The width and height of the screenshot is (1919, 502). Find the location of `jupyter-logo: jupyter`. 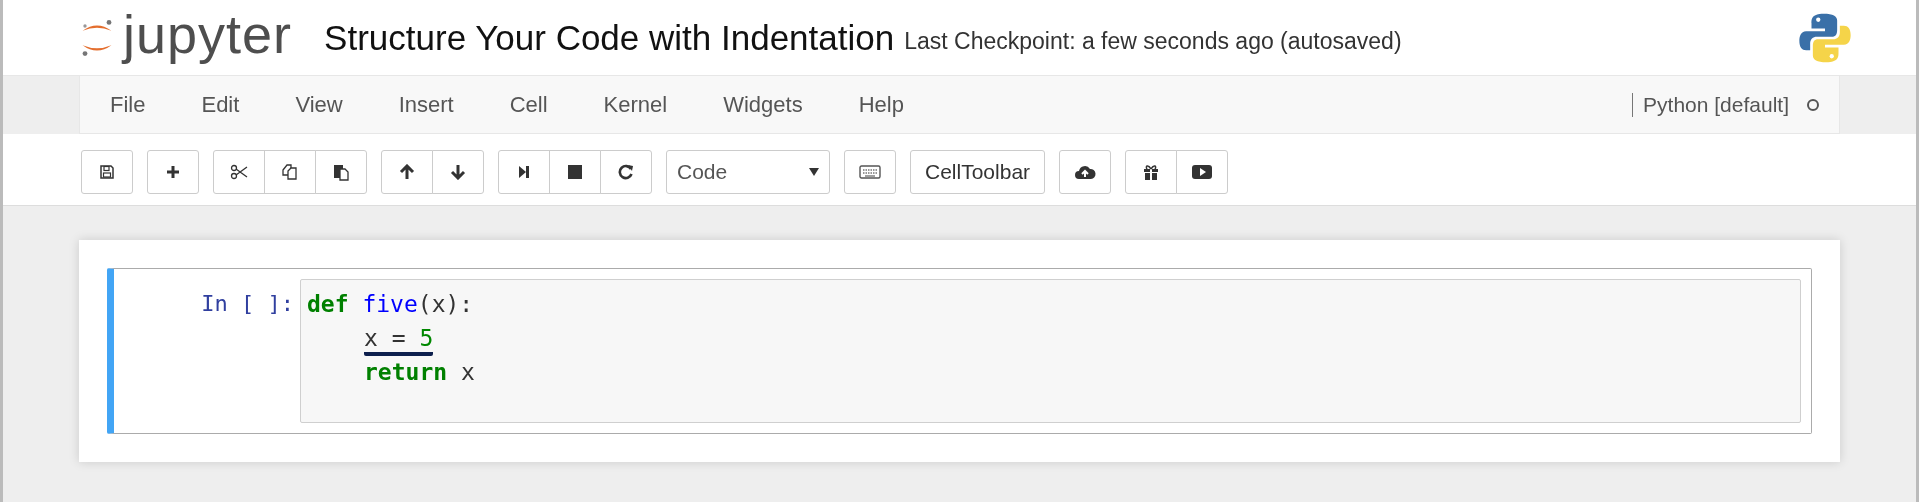

jupyter-logo: jupyter is located at coordinates (186, 37).